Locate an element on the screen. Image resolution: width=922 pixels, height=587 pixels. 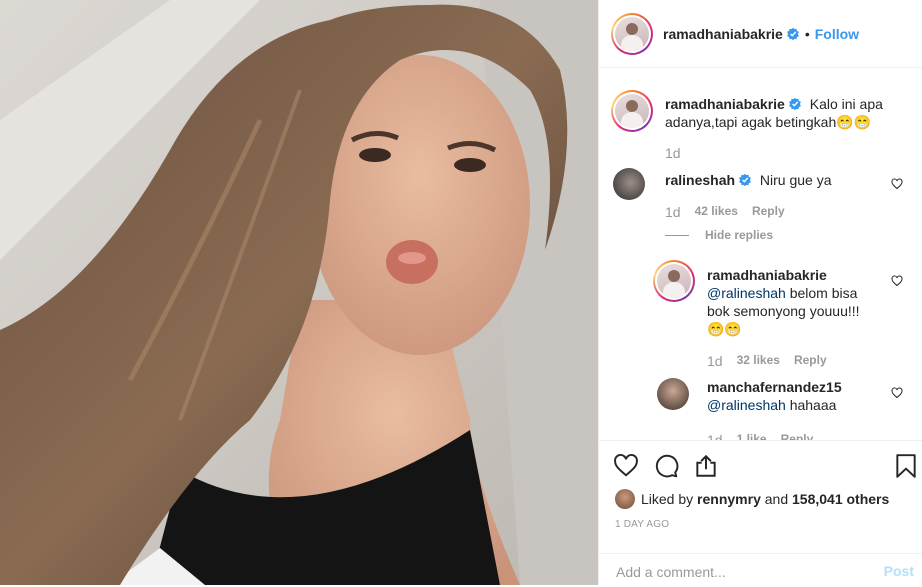
liked-by-prefix: Liked by is located at coordinates (667, 499).